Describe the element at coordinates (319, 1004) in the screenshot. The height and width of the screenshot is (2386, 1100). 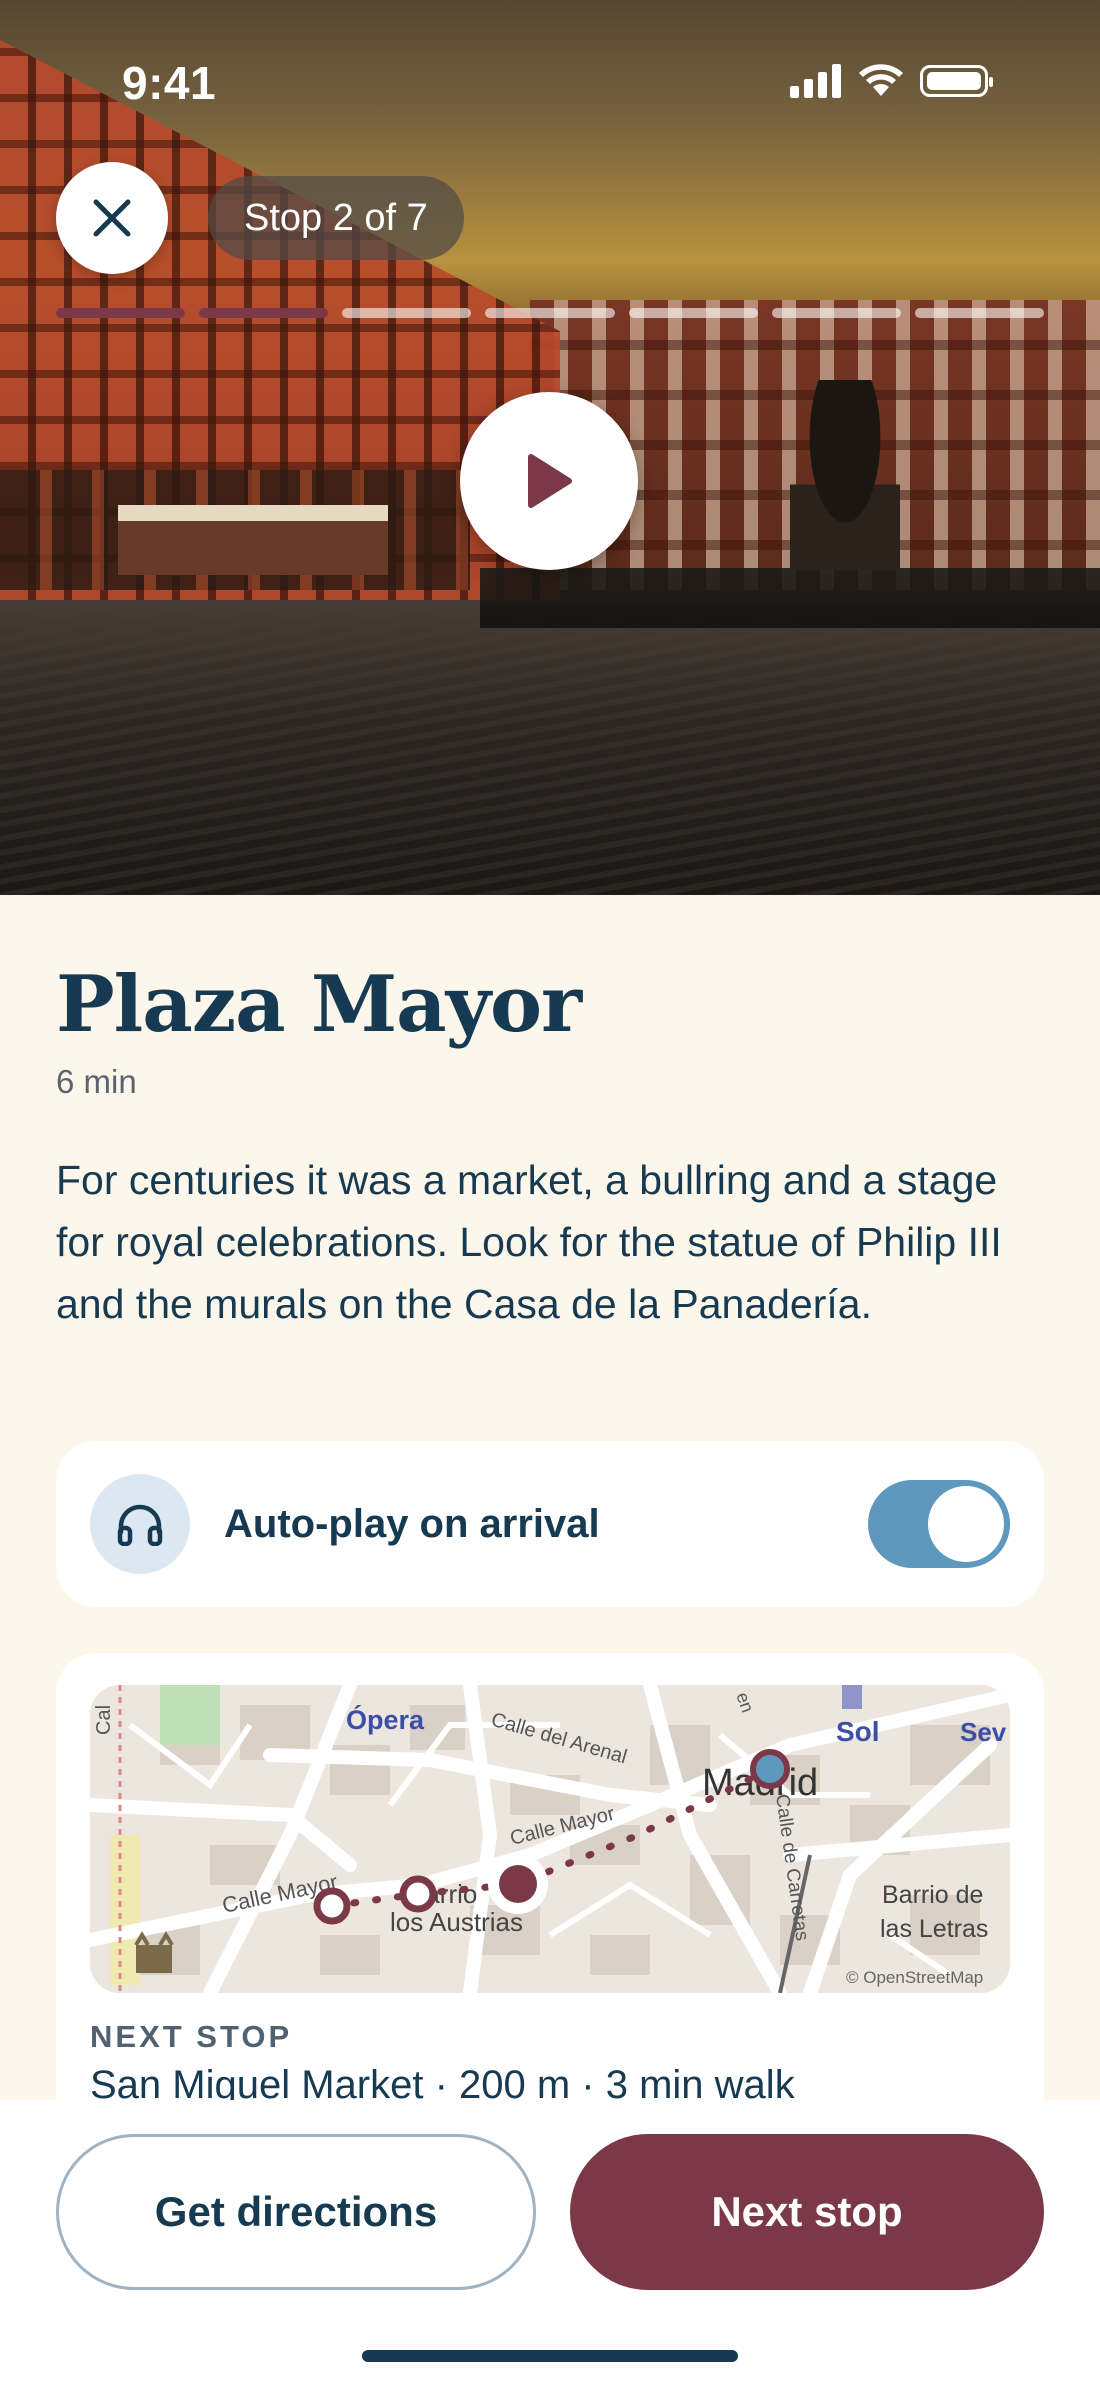
I see `stop-title: Plaza Mayor` at that location.